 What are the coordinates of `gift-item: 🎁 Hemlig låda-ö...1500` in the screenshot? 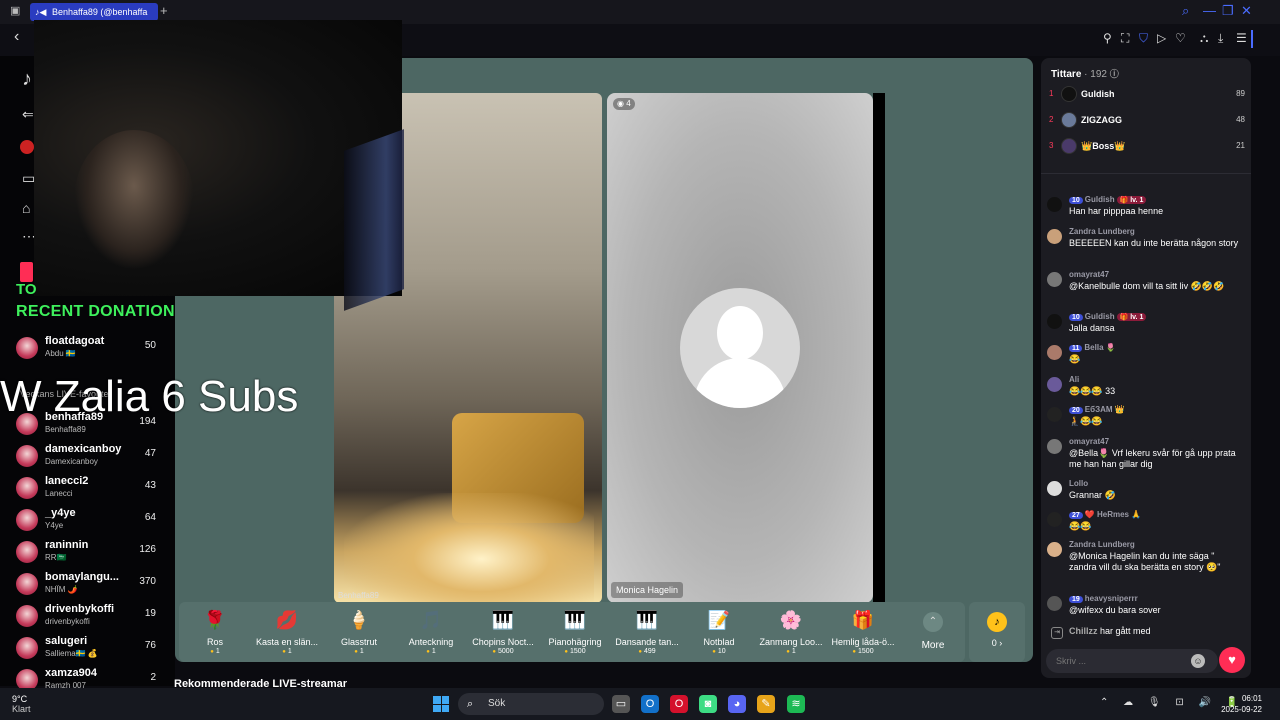 It's located at (863, 634).